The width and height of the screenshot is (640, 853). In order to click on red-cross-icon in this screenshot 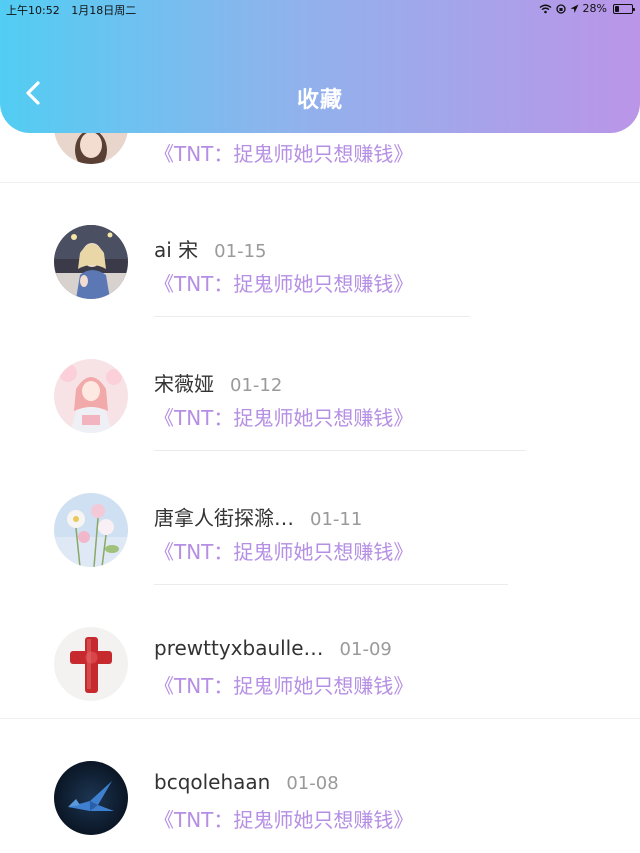, I will do `click(91, 664)`.